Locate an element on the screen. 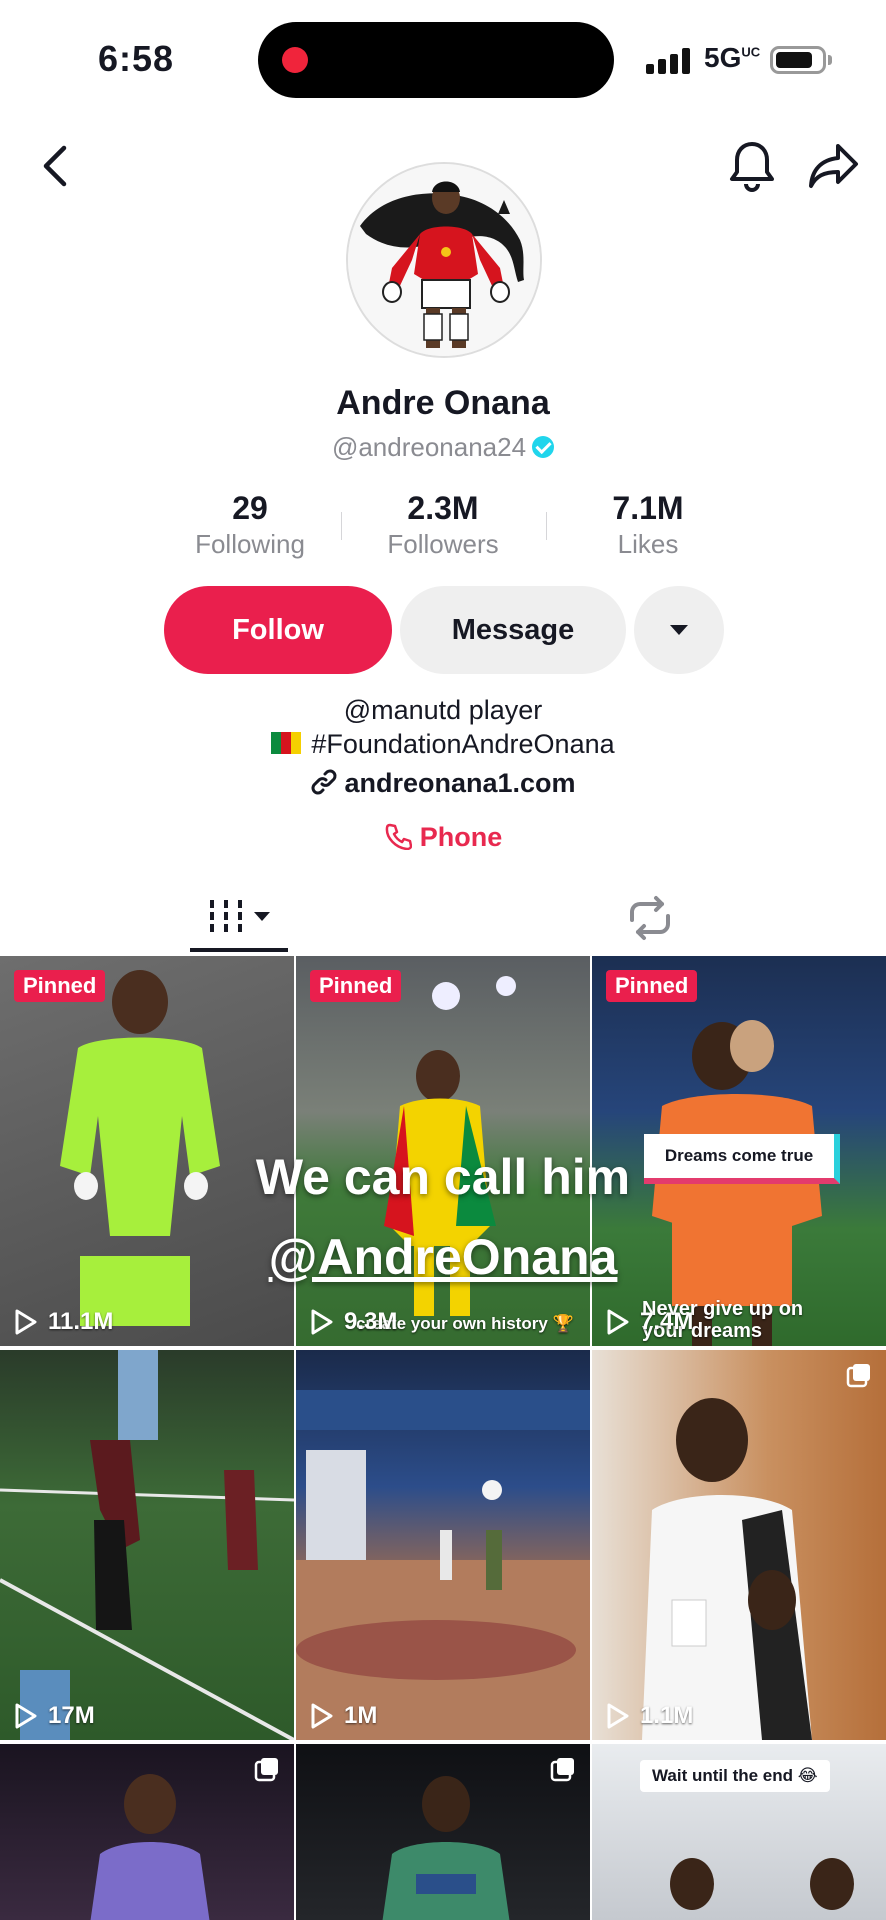 The image size is (886, 1920). profile-name: Andre Onana is located at coordinates (443, 403).